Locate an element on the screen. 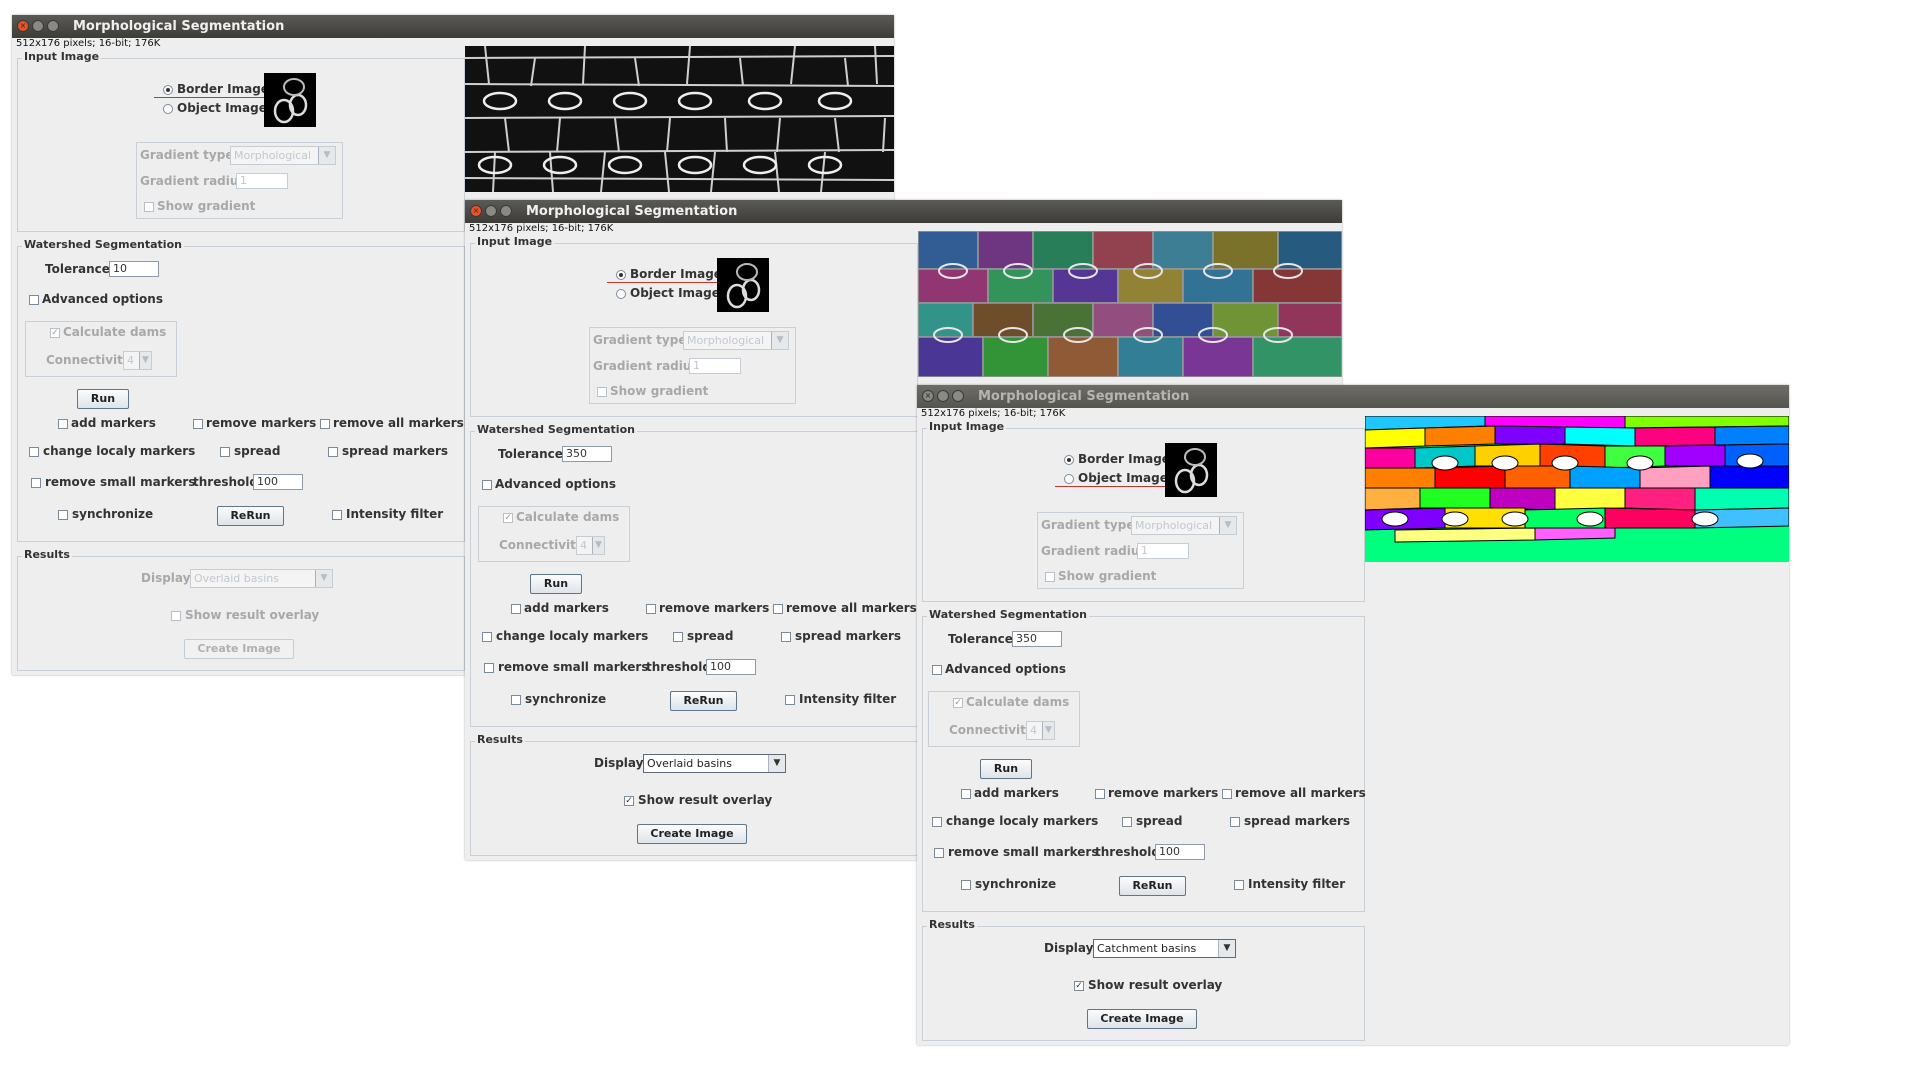 The width and height of the screenshot is (1920, 1080). synchronize-label: synchronize is located at coordinates (1016, 884).